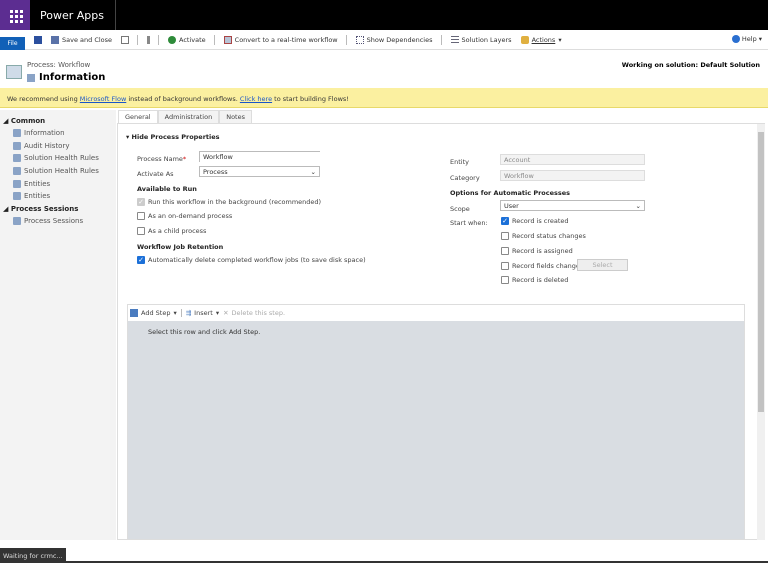  What do you see at coordinates (44, 208) in the screenshot?
I see `nav-section-title: Process Sessions` at bounding box center [44, 208].